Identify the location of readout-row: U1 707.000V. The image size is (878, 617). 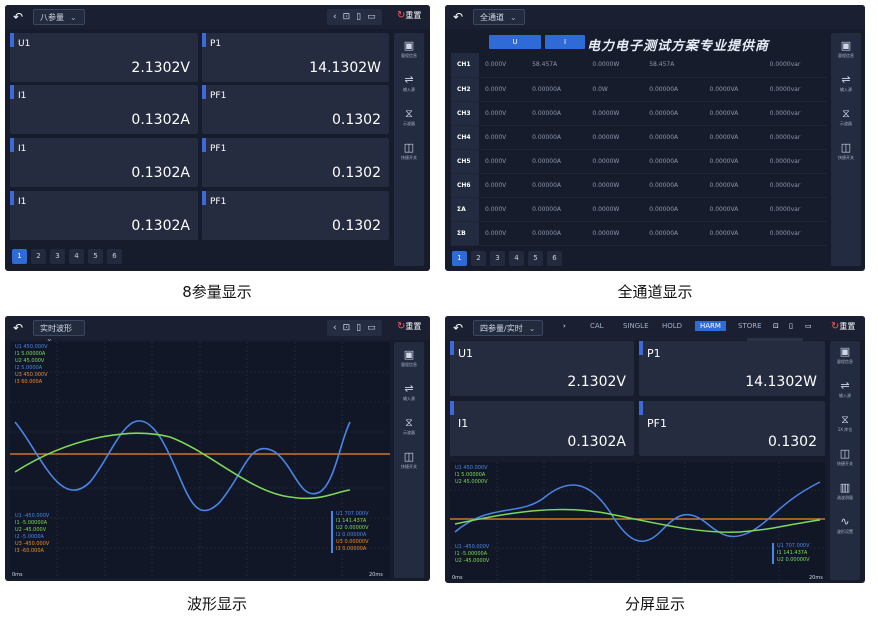
(793, 546).